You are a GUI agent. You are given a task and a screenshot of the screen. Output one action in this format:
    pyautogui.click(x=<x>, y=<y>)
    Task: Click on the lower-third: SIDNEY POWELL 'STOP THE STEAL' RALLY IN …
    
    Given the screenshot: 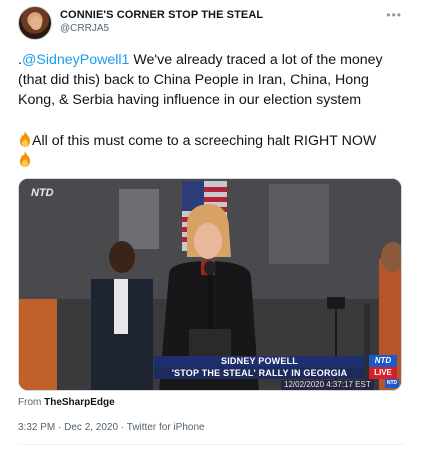 What is the action you would take?
    pyautogui.click(x=259, y=368)
    